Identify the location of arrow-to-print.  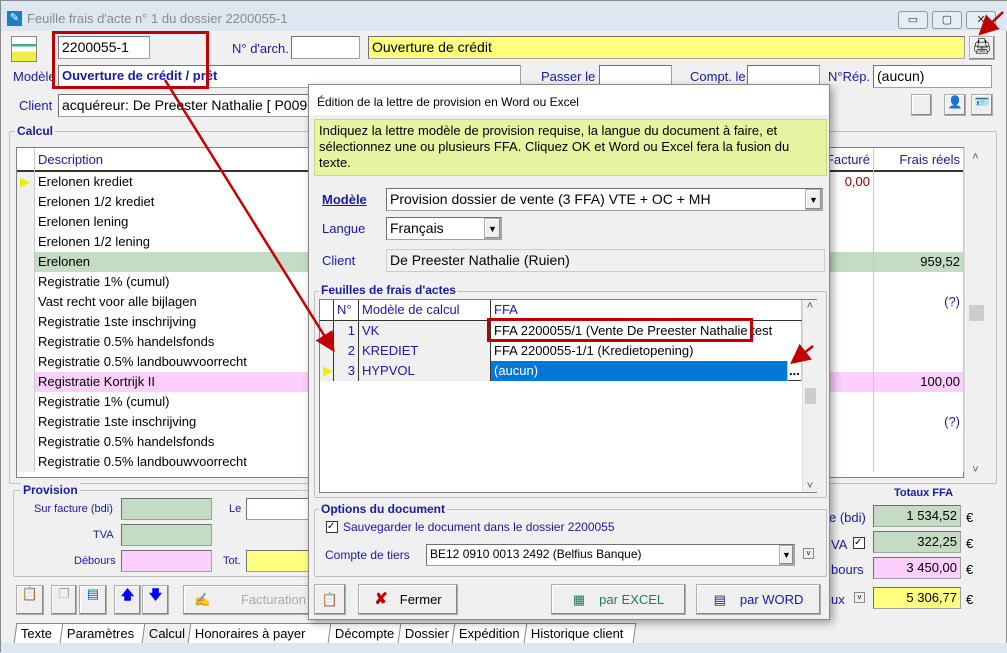
(991, 23).